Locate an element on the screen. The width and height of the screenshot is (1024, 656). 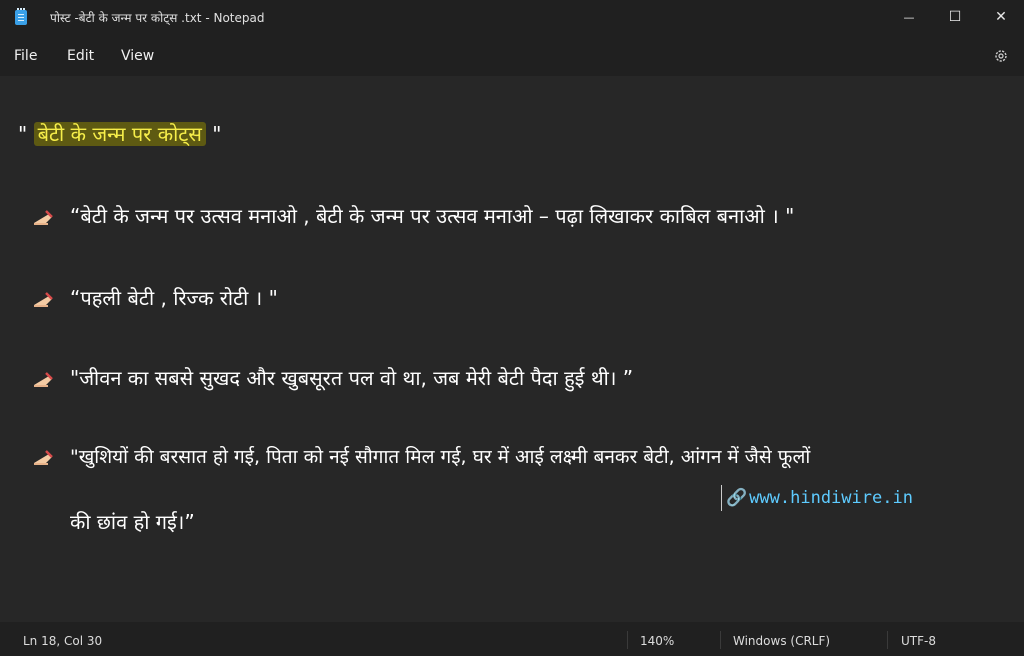
minimize-icon: — is located at coordinates (909, 17).